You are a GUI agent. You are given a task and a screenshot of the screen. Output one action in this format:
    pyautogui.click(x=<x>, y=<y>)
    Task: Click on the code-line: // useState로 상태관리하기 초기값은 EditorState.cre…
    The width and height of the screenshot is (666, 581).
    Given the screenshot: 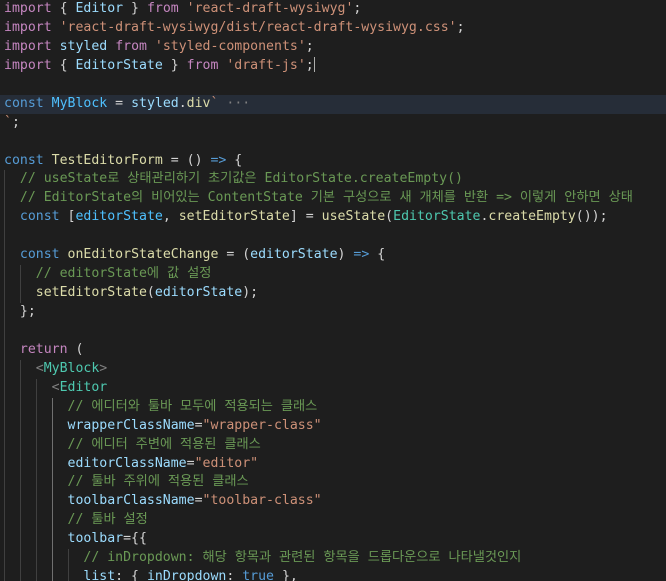 What is the action you would take?
    pyautogui.click(x=333, y=180)
    